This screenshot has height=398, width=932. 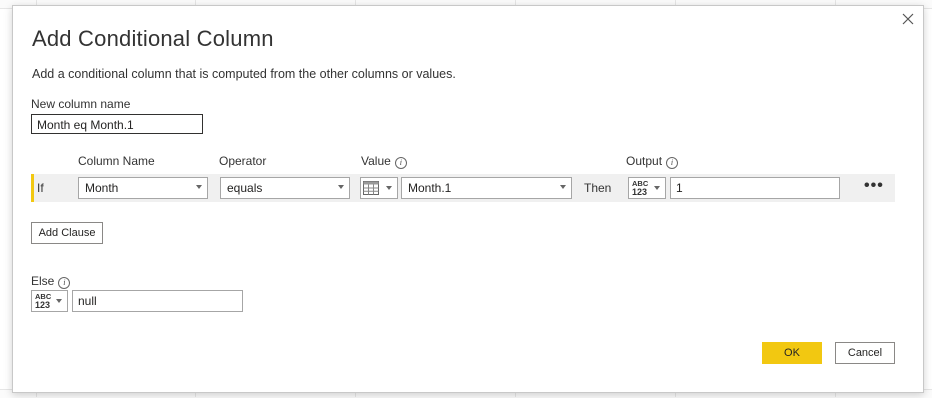 What do you see at coordinates (371, 188) in the screenshot?
I see `table-icon` at bounding box center [371, 188].